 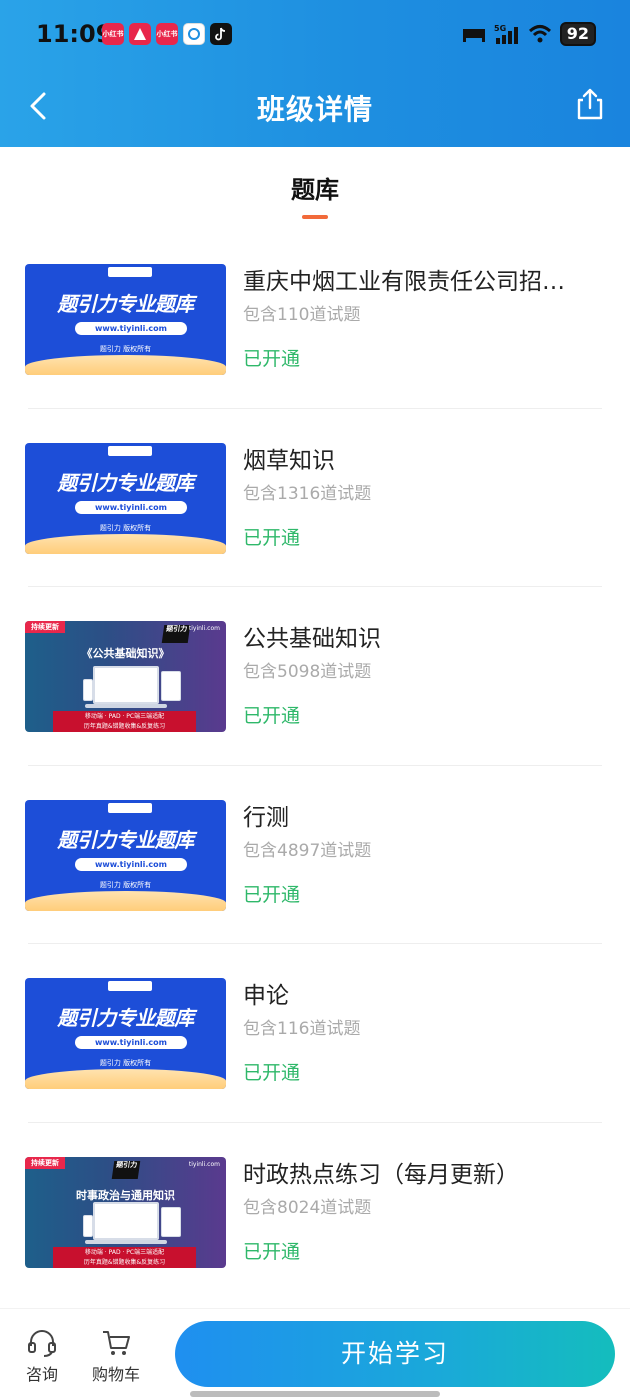 What do you see at coordinates (116, 1374) in the screenshot?
I see `cart-label: 购物车` at bounding box center [116, 1374].